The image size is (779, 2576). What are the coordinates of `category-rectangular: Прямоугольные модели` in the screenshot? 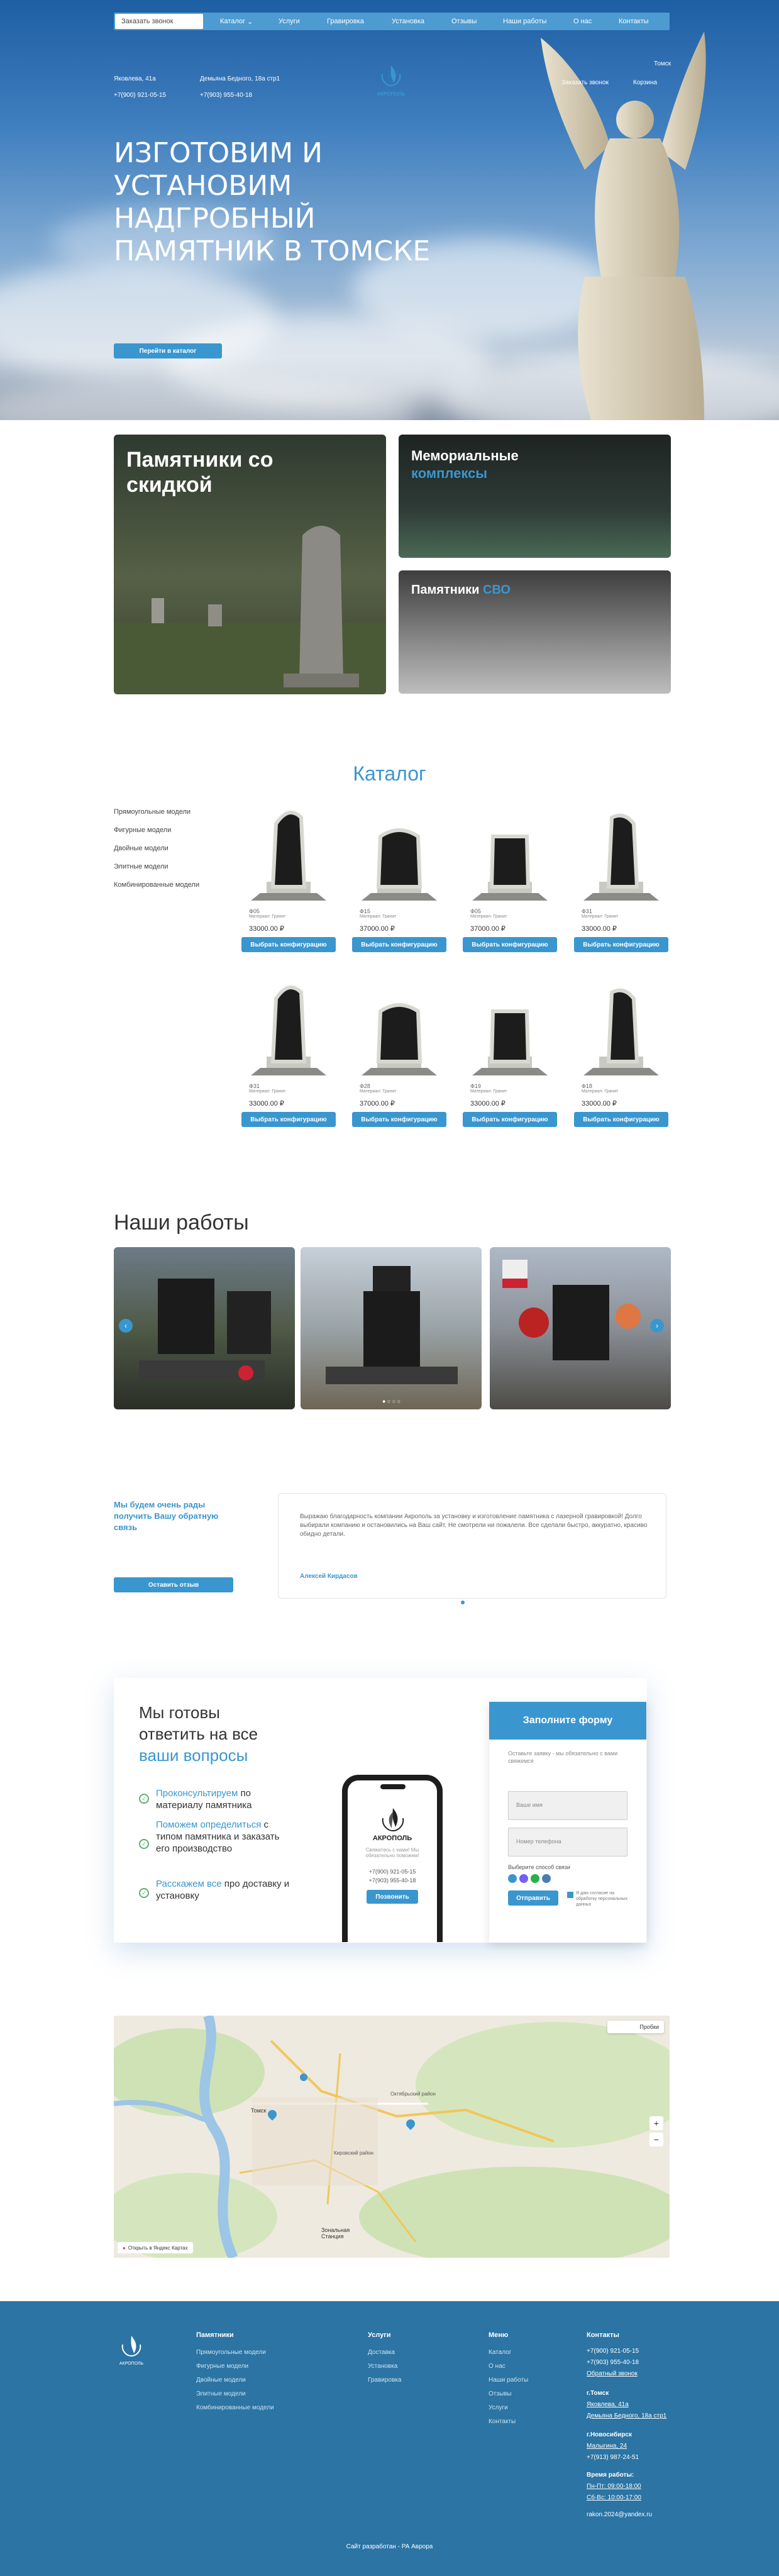 It's located at (152, 812).